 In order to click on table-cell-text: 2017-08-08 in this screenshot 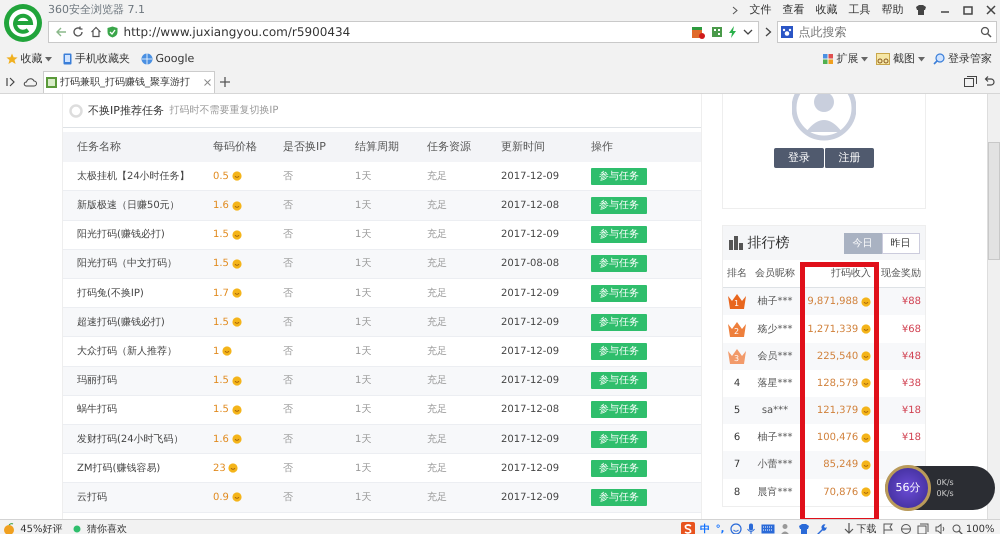, I will do `click(530, 264)`.